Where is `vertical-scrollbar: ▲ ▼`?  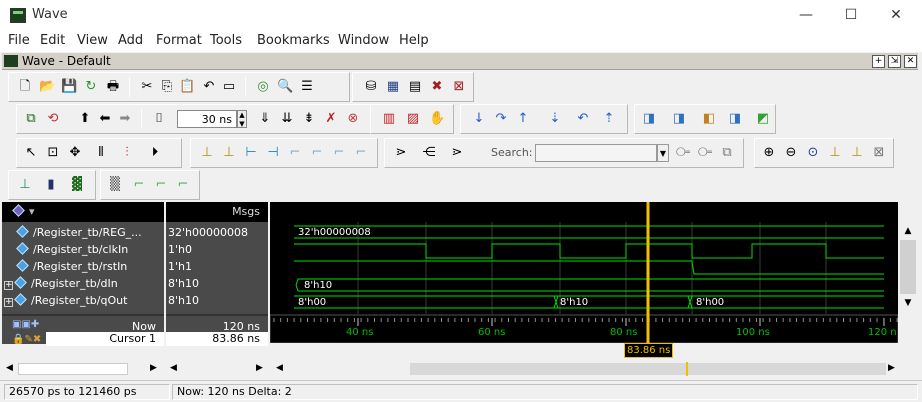 vertical-scrollbar: ▲ ▼ is located at coordinates (908, 257).